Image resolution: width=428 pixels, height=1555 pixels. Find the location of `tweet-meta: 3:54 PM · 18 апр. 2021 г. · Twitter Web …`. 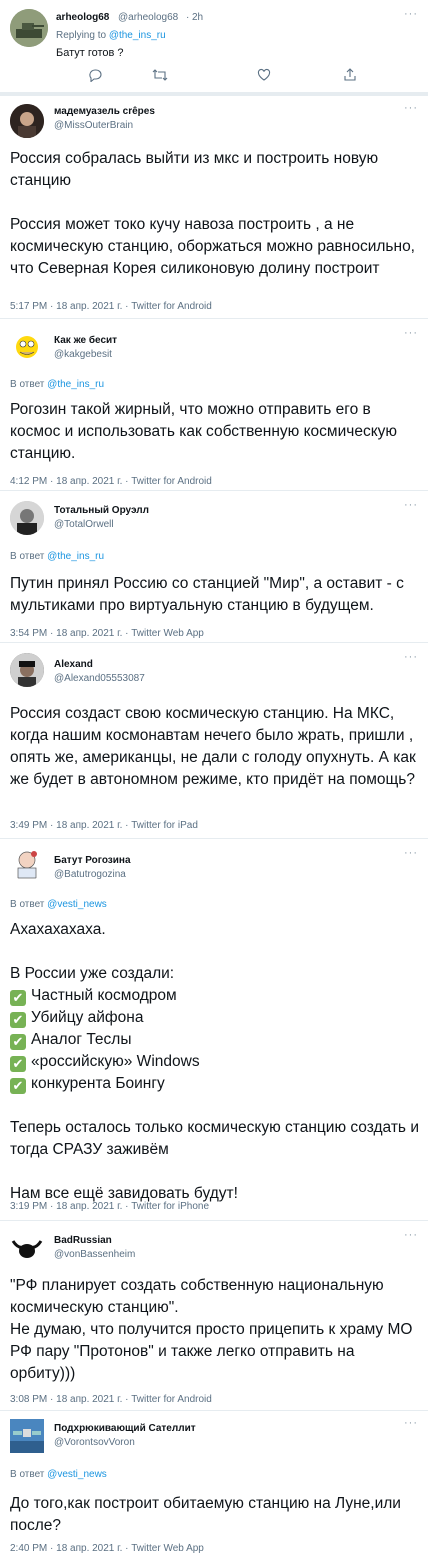

tweet-meta: 3:54 PM · 18 апр. 2021 г. · Twitter Web … is located at coordinates (107, 633).